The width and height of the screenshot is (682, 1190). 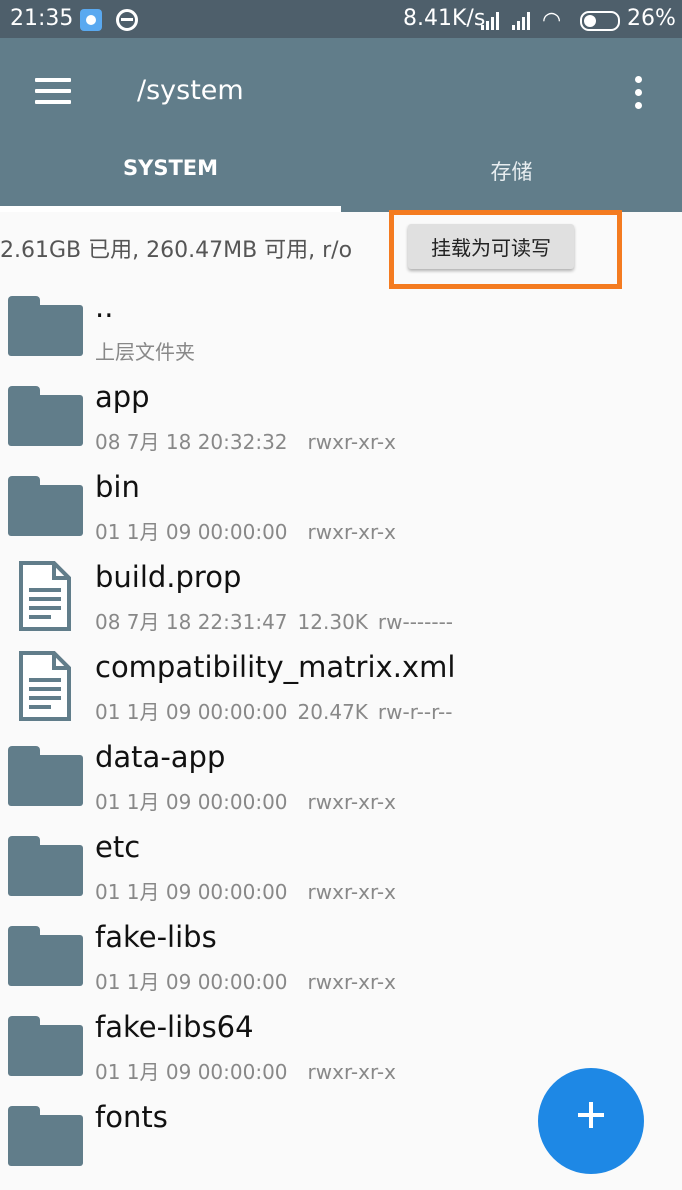 What do you see at coordinates (332, 712) in the screenshot?
I see `file-size: 20.47K` at bounding box center [332, 712].